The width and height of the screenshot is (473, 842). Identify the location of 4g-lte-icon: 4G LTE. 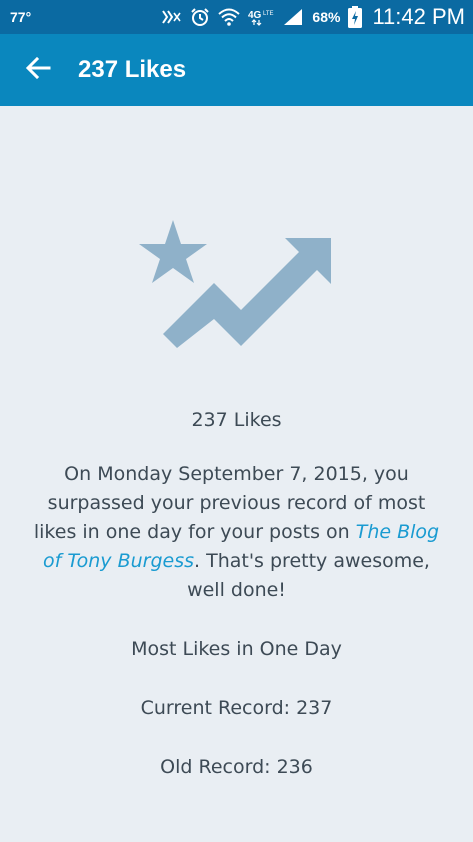
(261, 17).